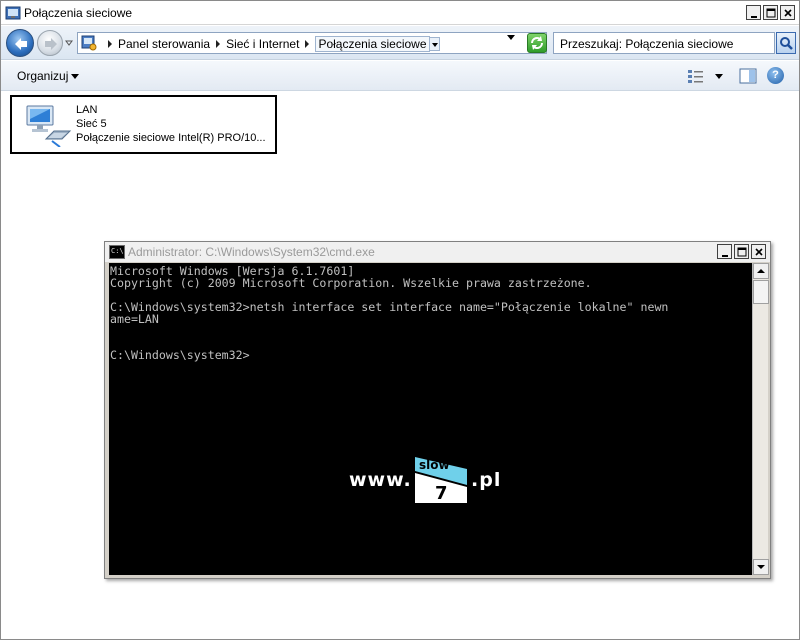 Image resolution: width=800 pixels, height=640 pixels. Describe the element at coordinates (486, 480) in the screenshot. I see `watermark-suffix: .pl` at that location.